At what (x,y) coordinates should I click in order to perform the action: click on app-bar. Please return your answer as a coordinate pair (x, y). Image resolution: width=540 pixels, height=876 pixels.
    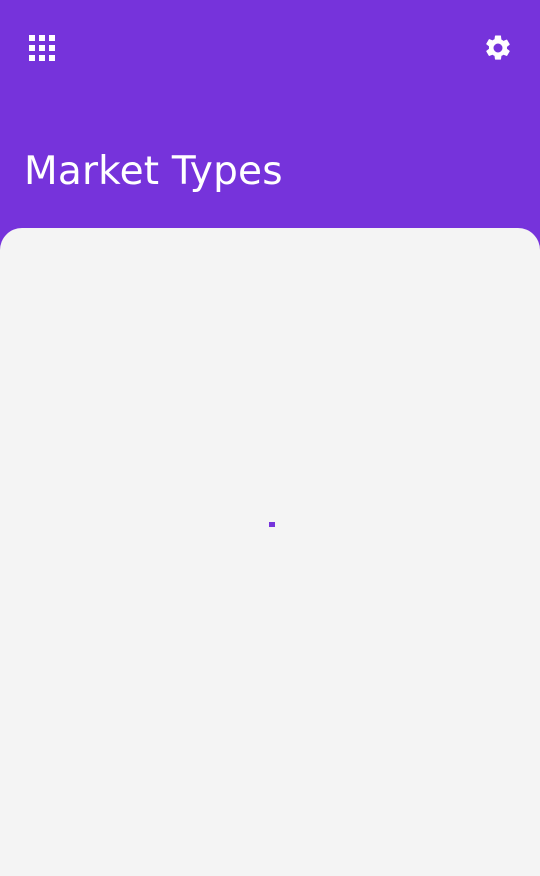
    Looking at the image, I should click on (270, 48).